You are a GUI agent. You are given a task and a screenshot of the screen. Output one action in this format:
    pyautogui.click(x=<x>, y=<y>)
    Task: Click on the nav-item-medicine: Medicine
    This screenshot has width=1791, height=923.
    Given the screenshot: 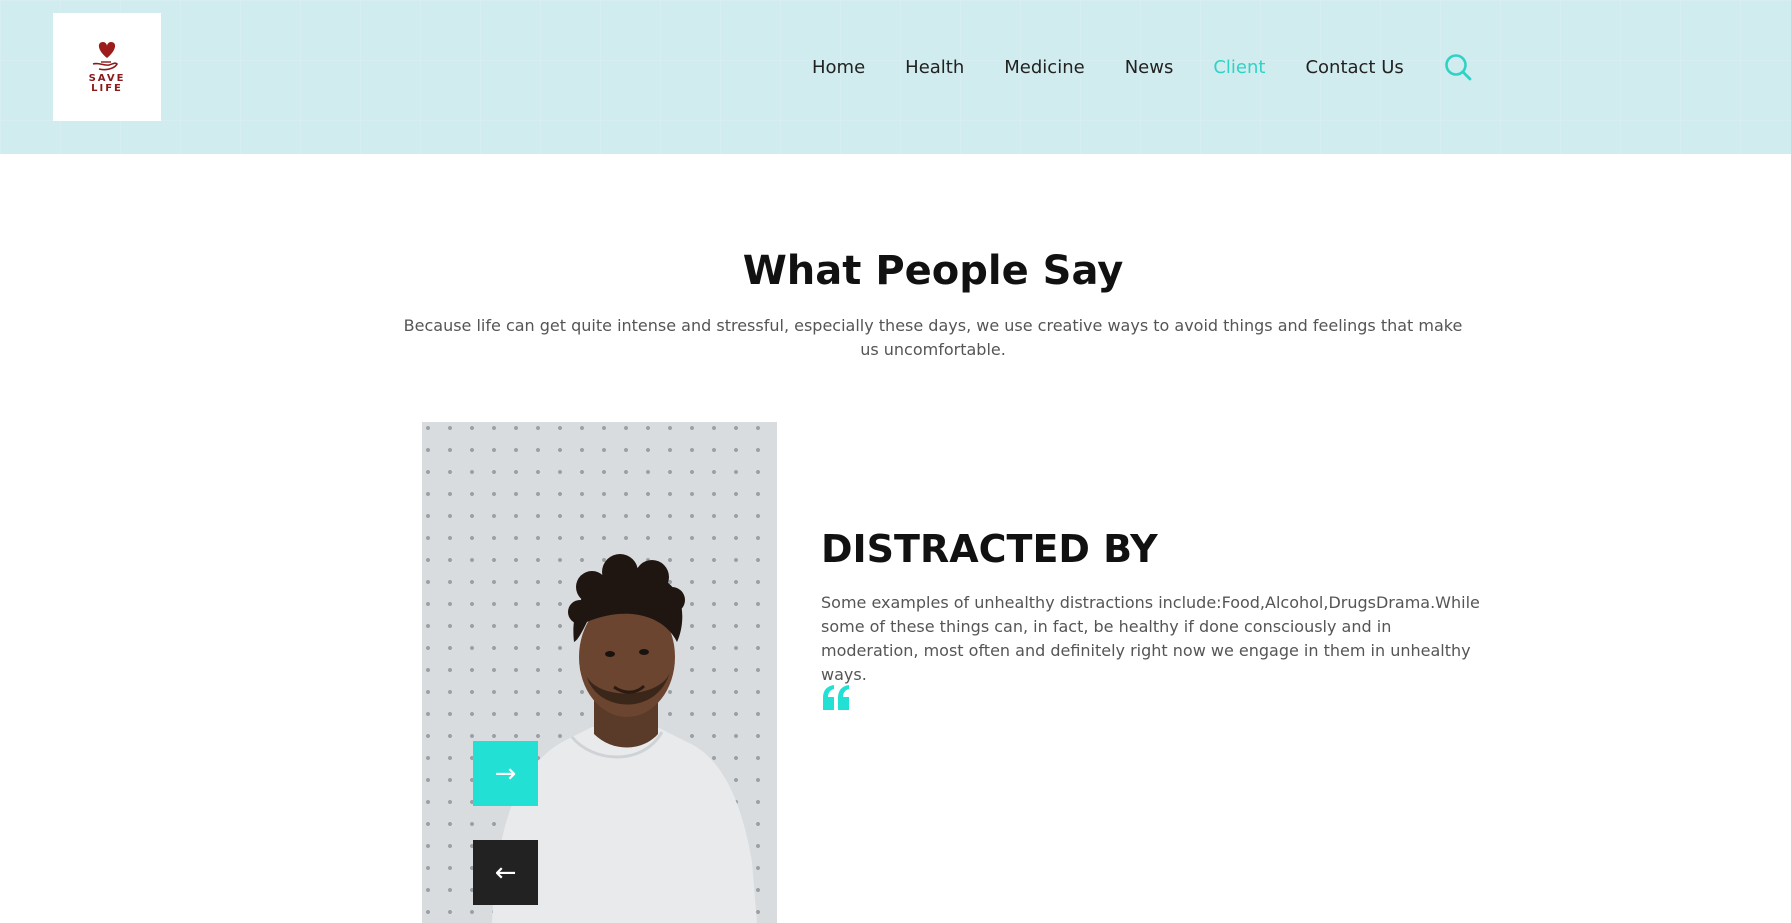 What is the action you would take?
    pyautogui.click(x=1044, y=67)
    